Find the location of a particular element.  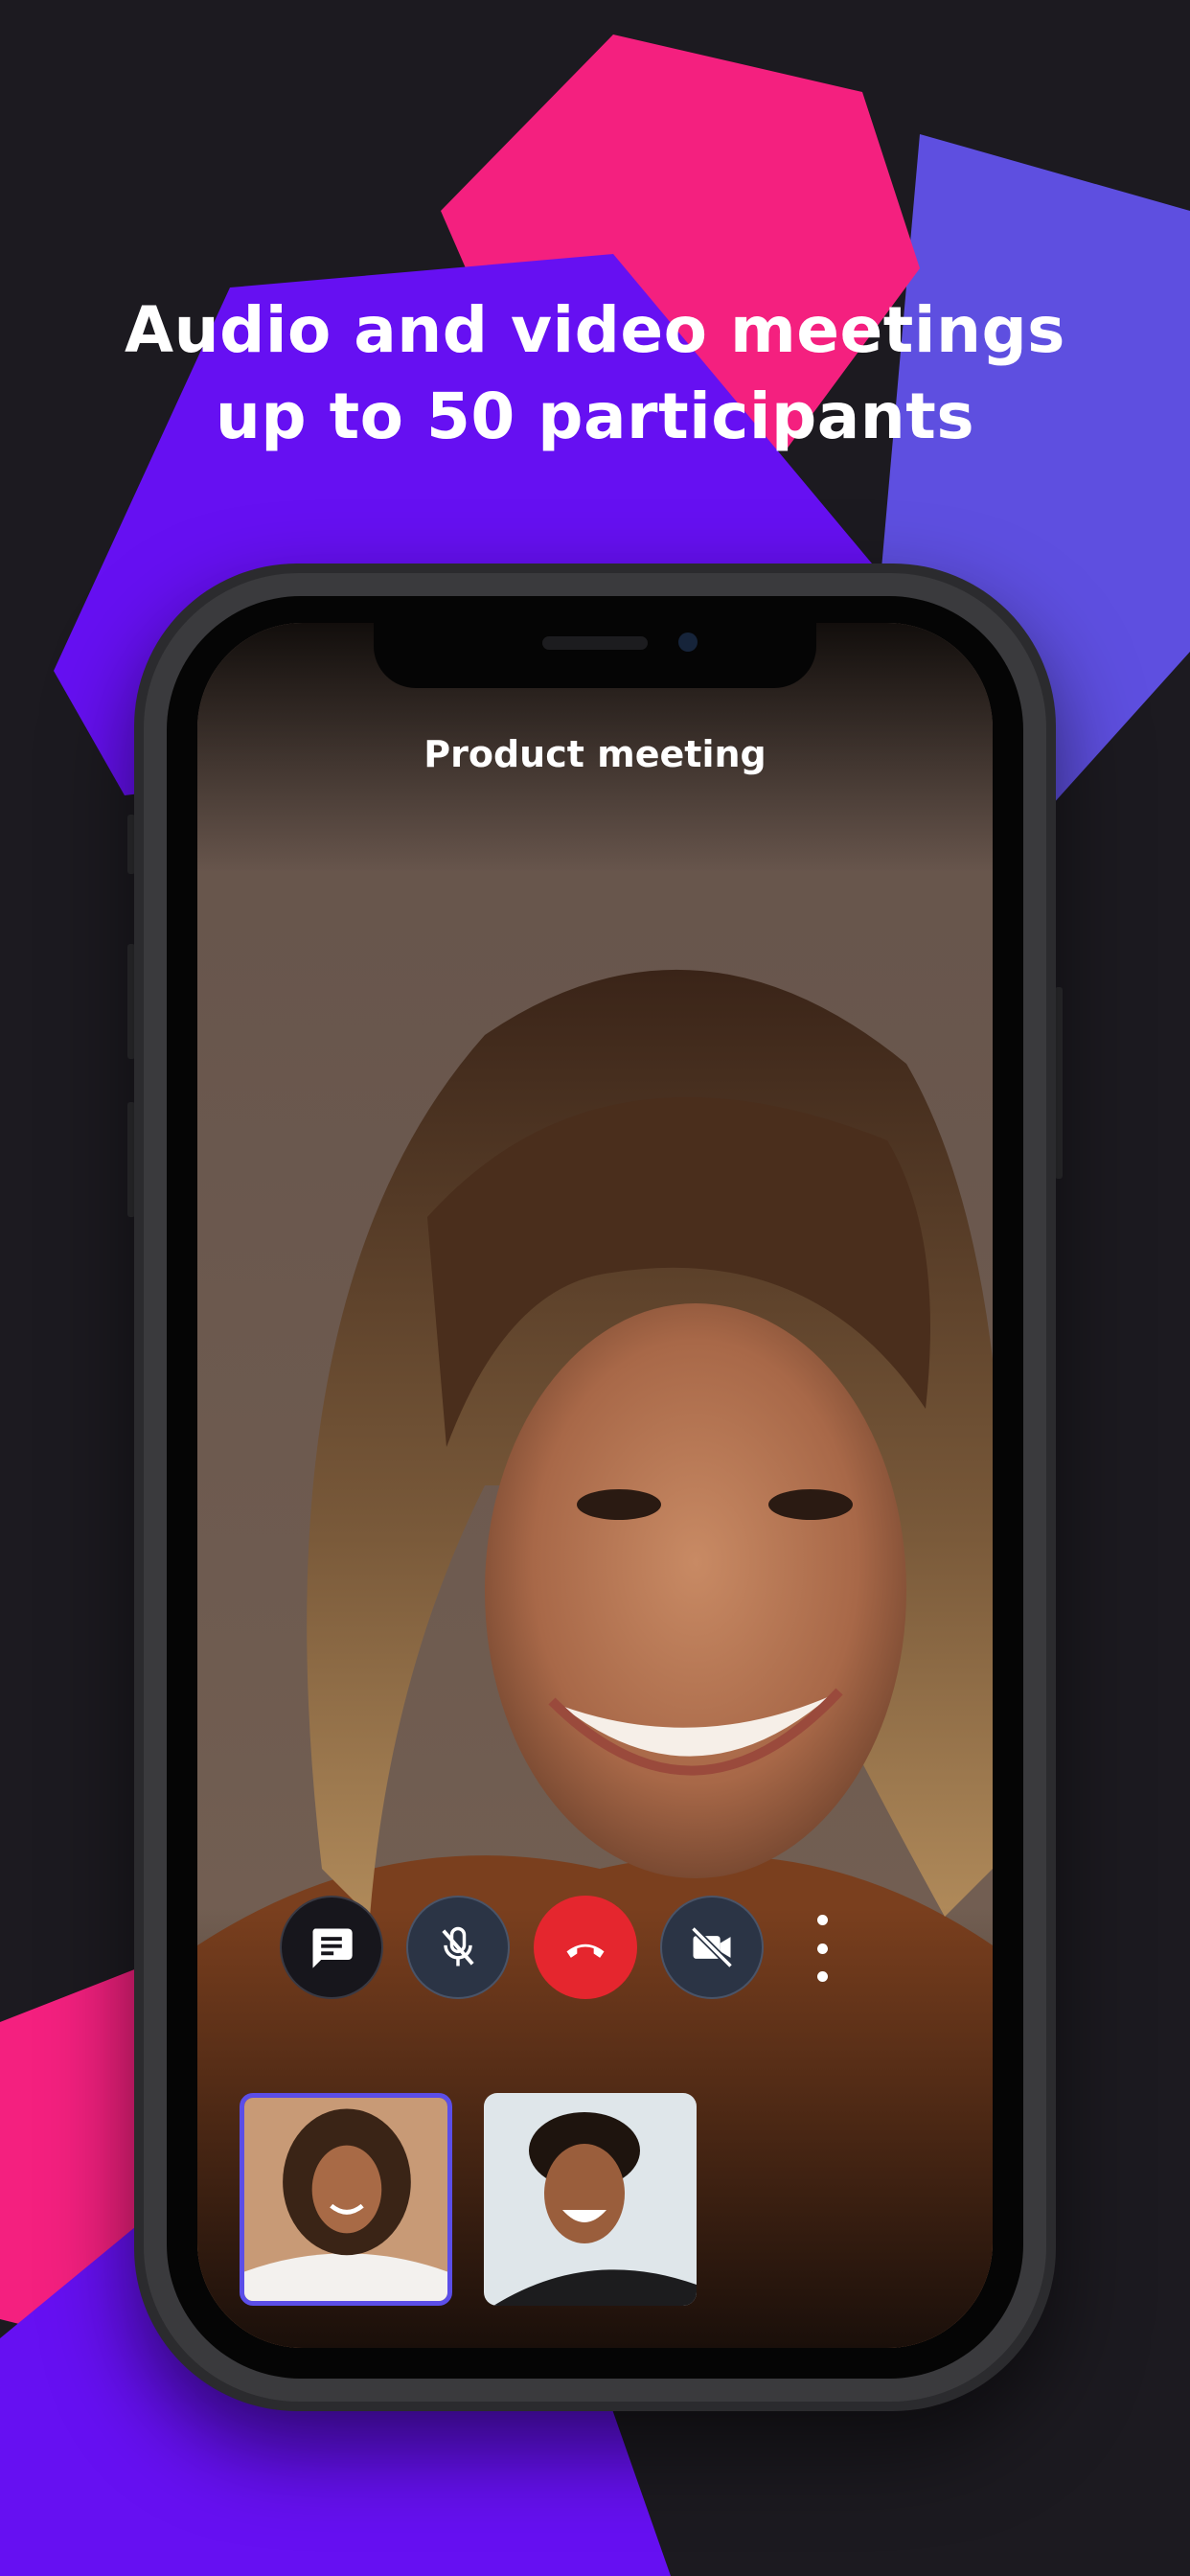

camera-off-button is located at coordinates (712, 1947).